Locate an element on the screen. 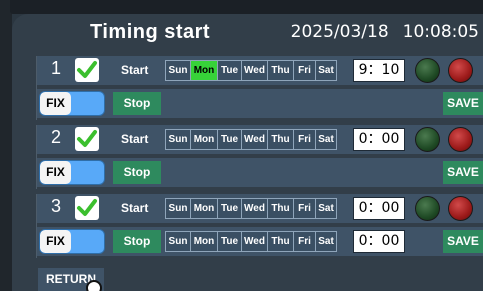 The width and height of the screenshot is (483, 291). time-display: 10:08:05 is located at coordinates (440, 32).